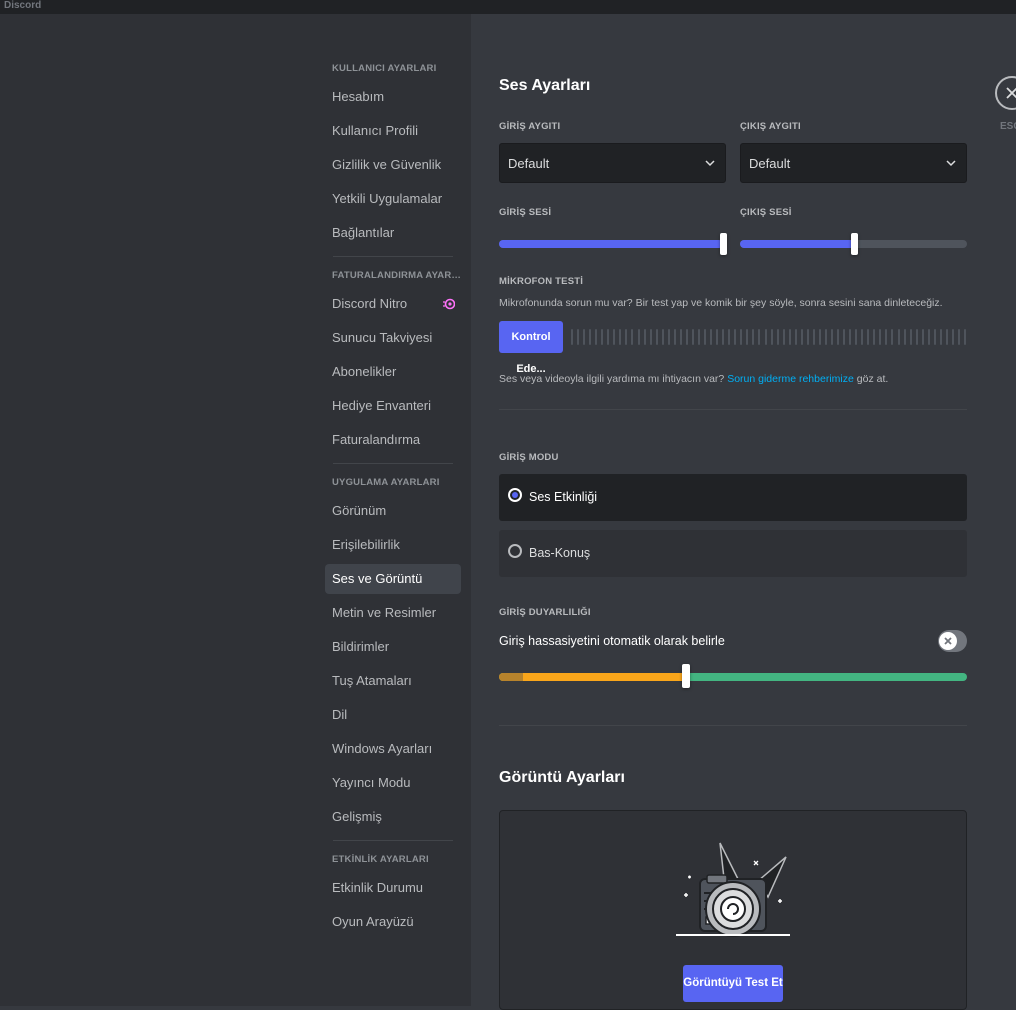 The width and height of the screenshot is (1016, 1010). What do you see at coordinates (686, 676) in the screenshot?
I see `sensitivity-handle` at bounding box center [686, 676].